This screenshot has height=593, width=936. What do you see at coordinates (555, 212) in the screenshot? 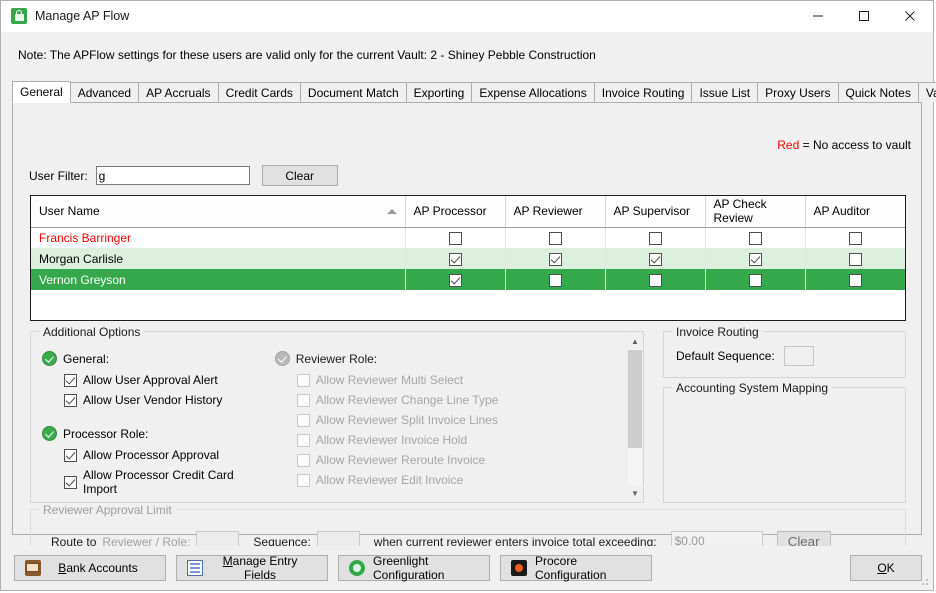
I see `column-header-ap-reviewer: AP Reviewer` at bounding box center [555, 212].